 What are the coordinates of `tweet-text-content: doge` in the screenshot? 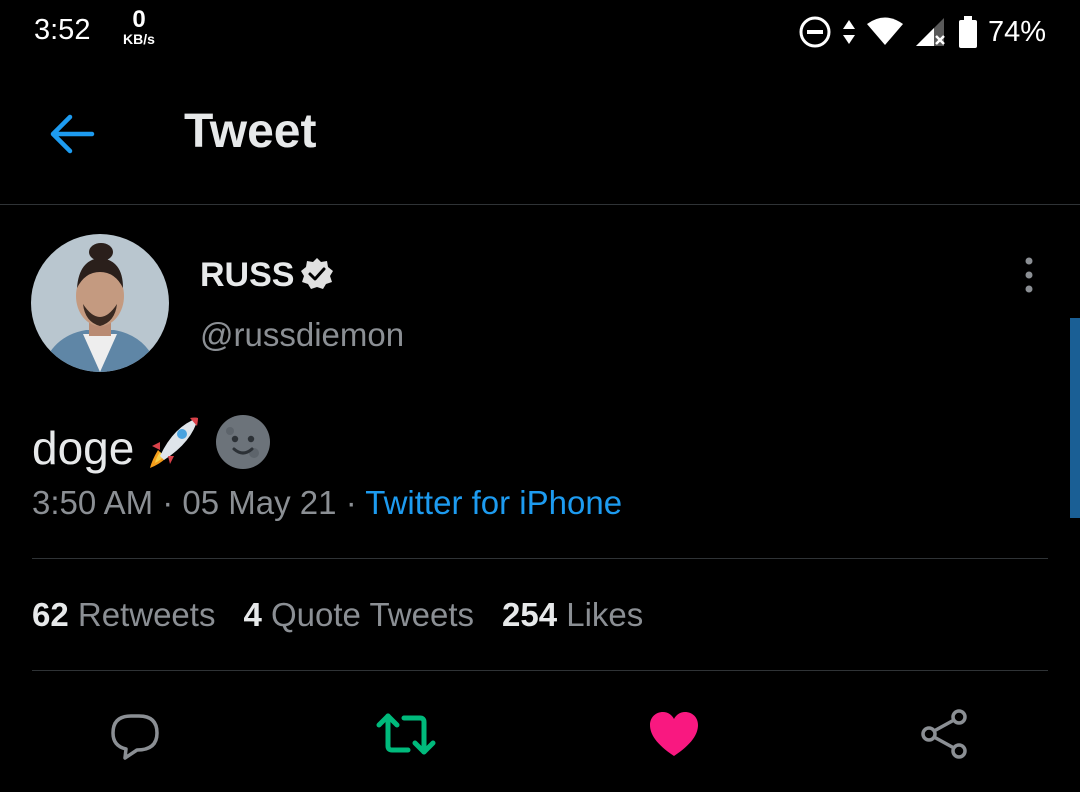 It's located at (83, 447).